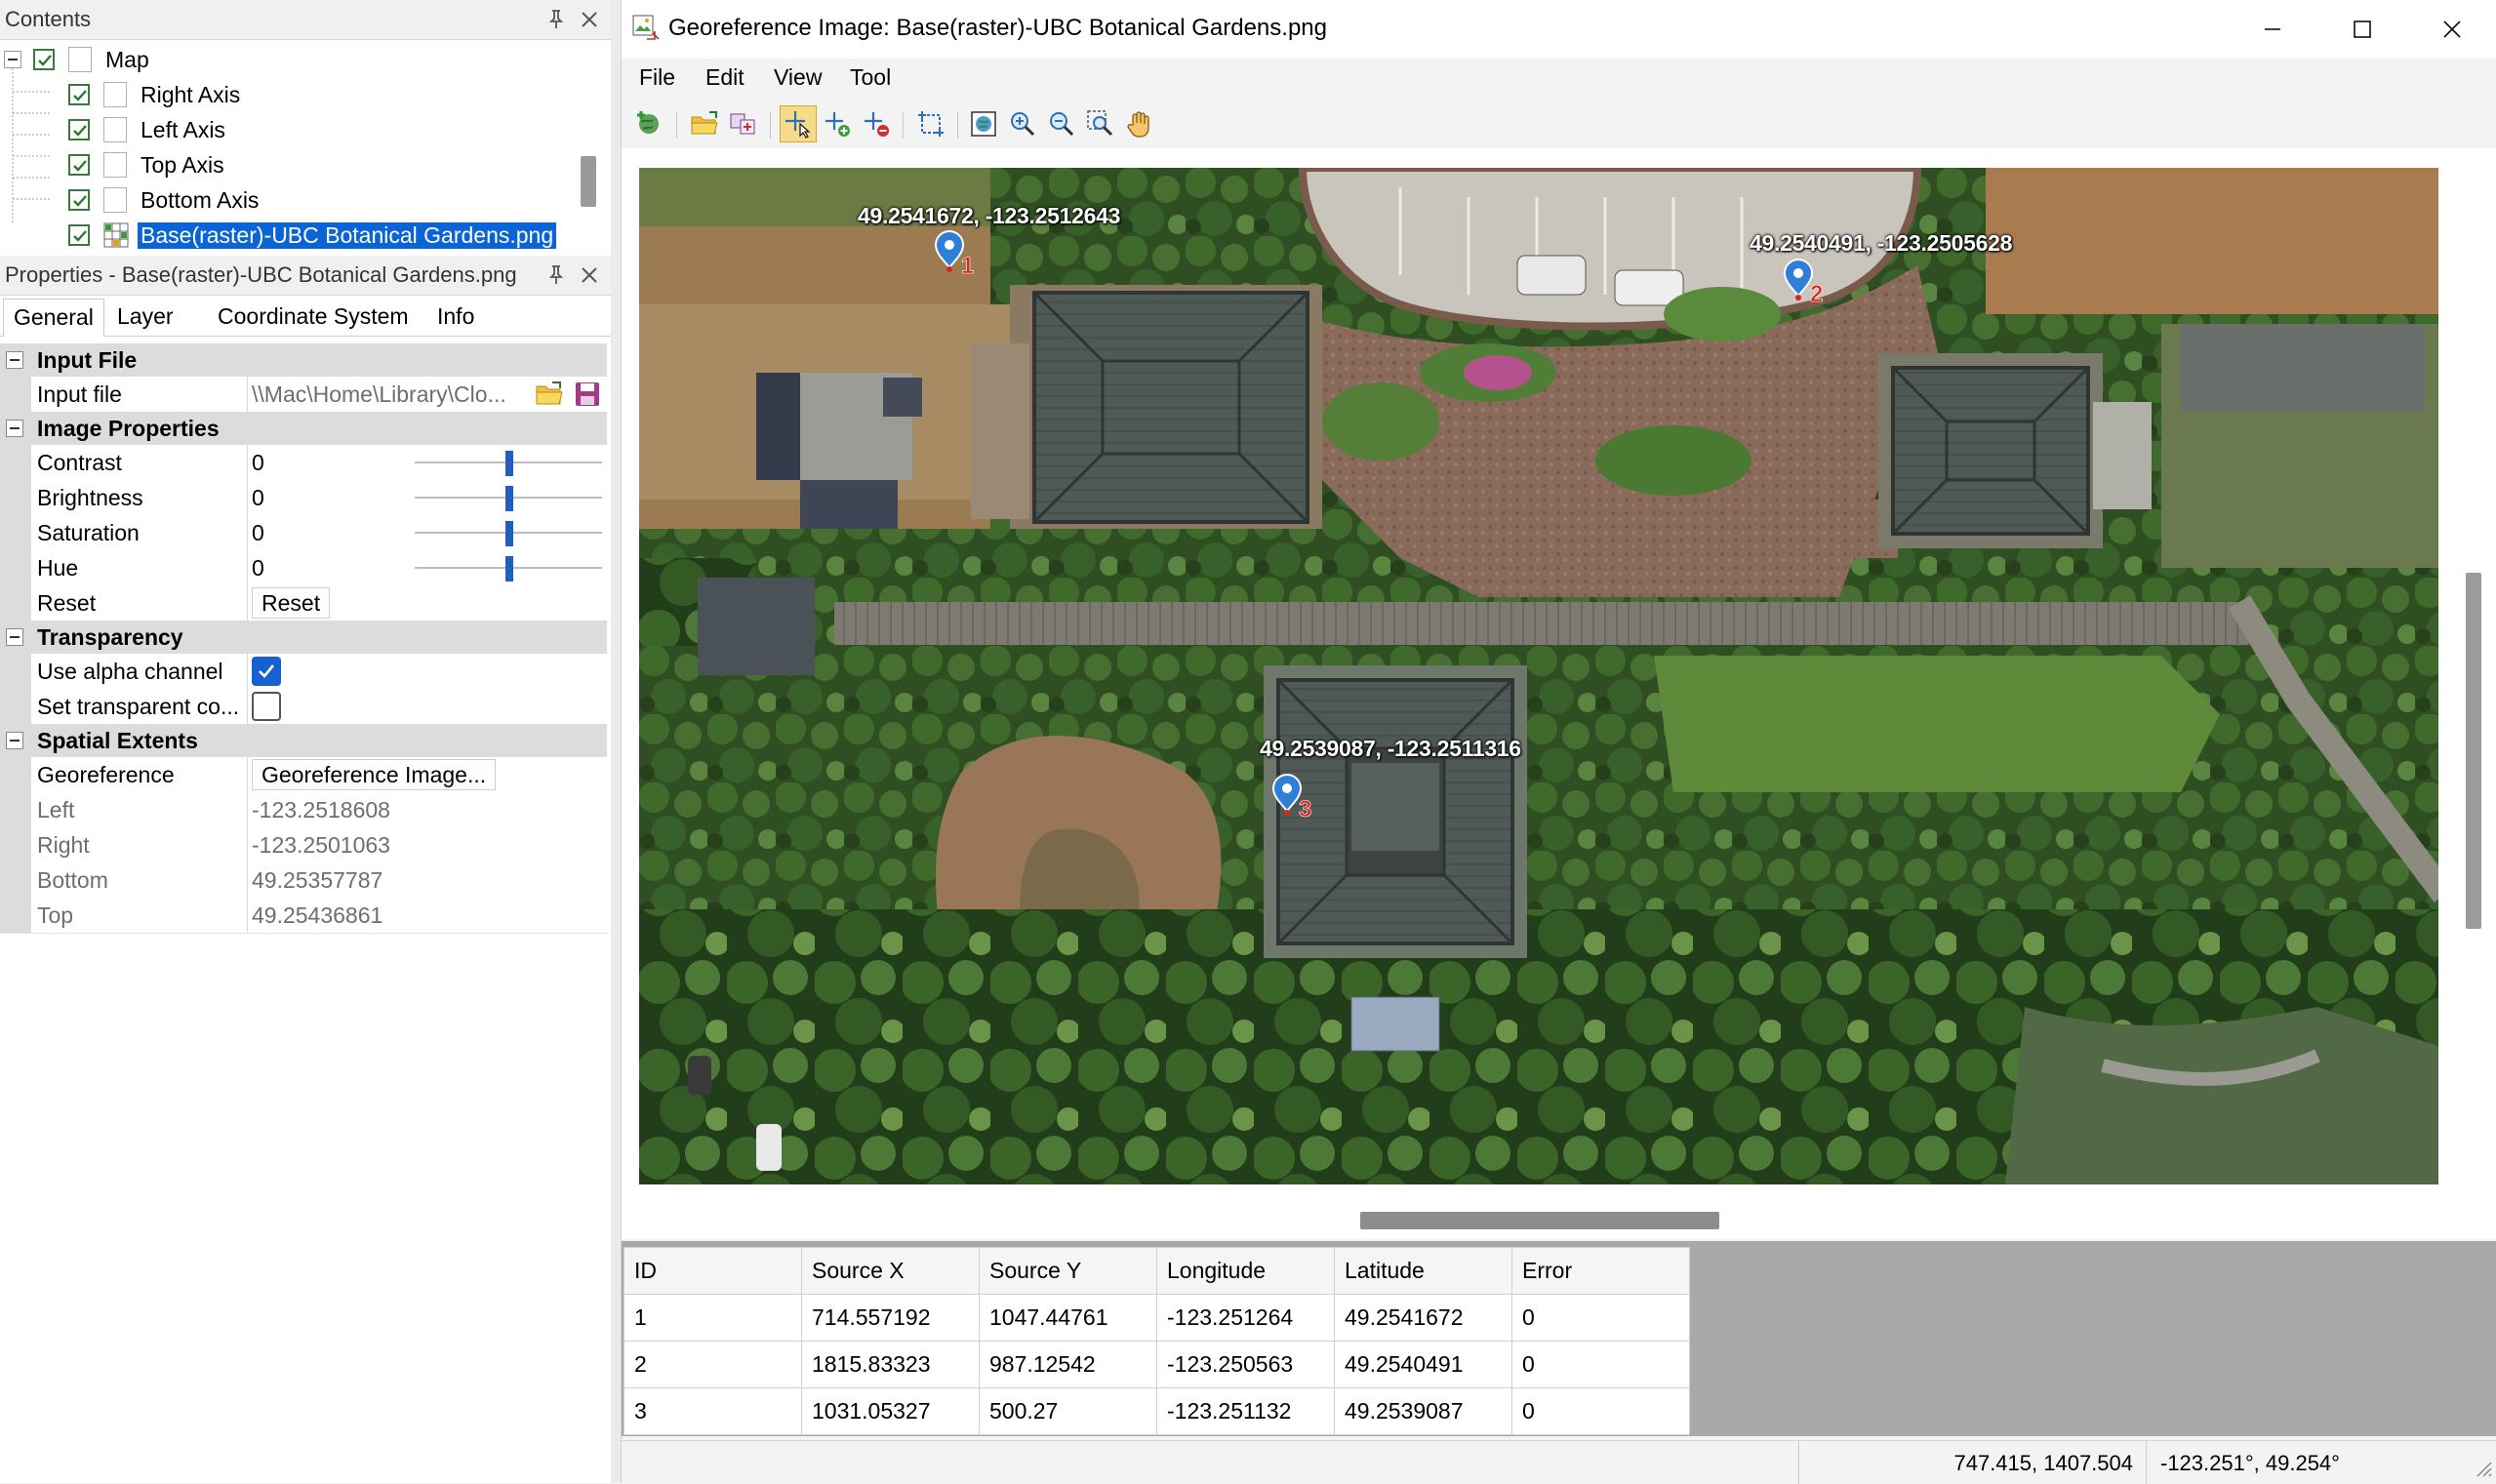 The height and width of the screenshot is (1484, 2496). What do you see at coordinates (837, 123) in the screenshot?
I see `add-point-icon` at bounding box center [837, 123].